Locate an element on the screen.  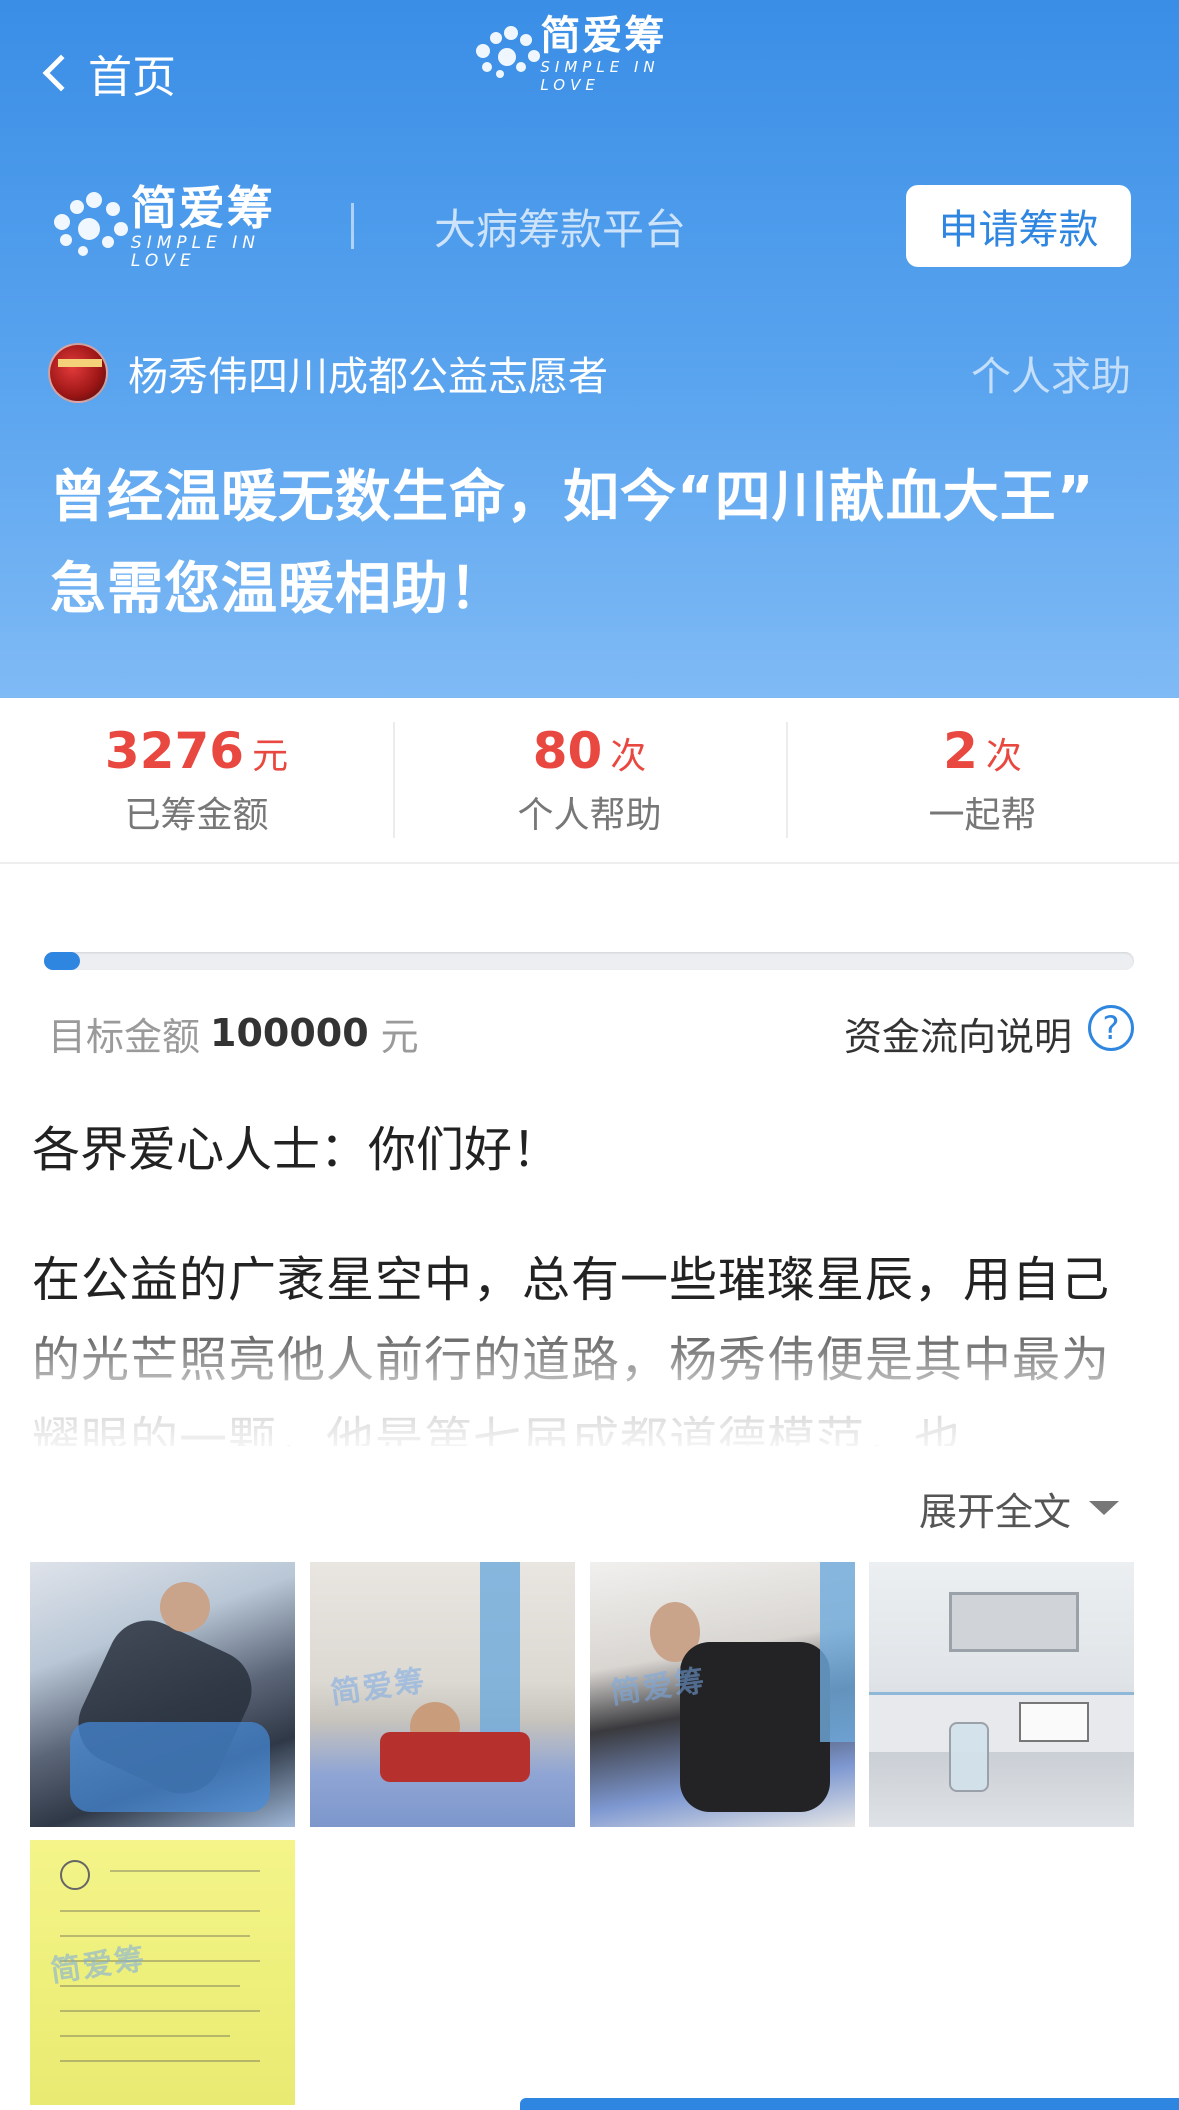
avatar is located at coordinates (78, 373).